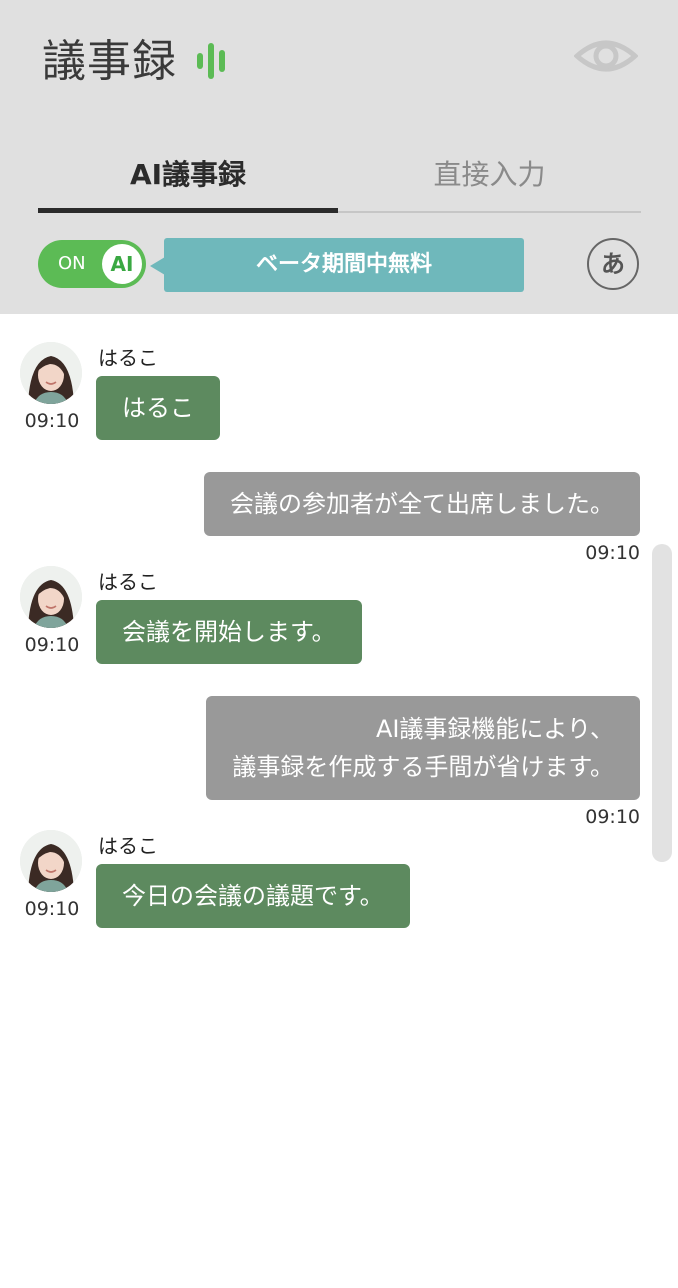 This screenshot has width=678, height=1288. Describe the element at coordinates (72, 263) in the screenshot. I see `toggle-on-label: ON` at that location.